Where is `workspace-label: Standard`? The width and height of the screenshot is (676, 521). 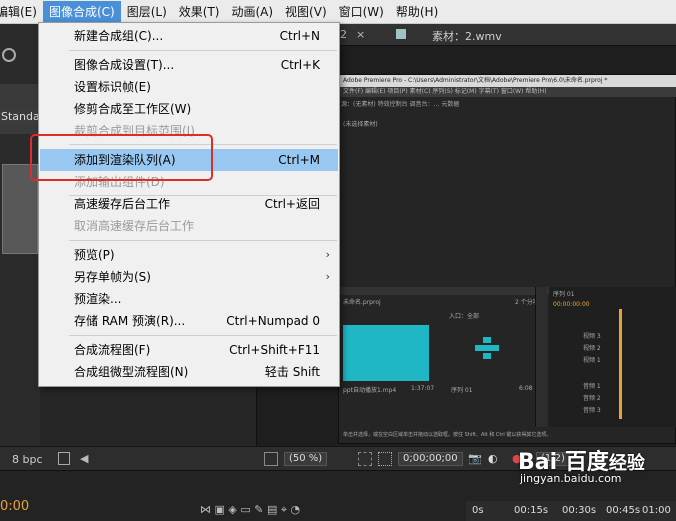
workspace-label: Standard is located at coordinates (20, 117).